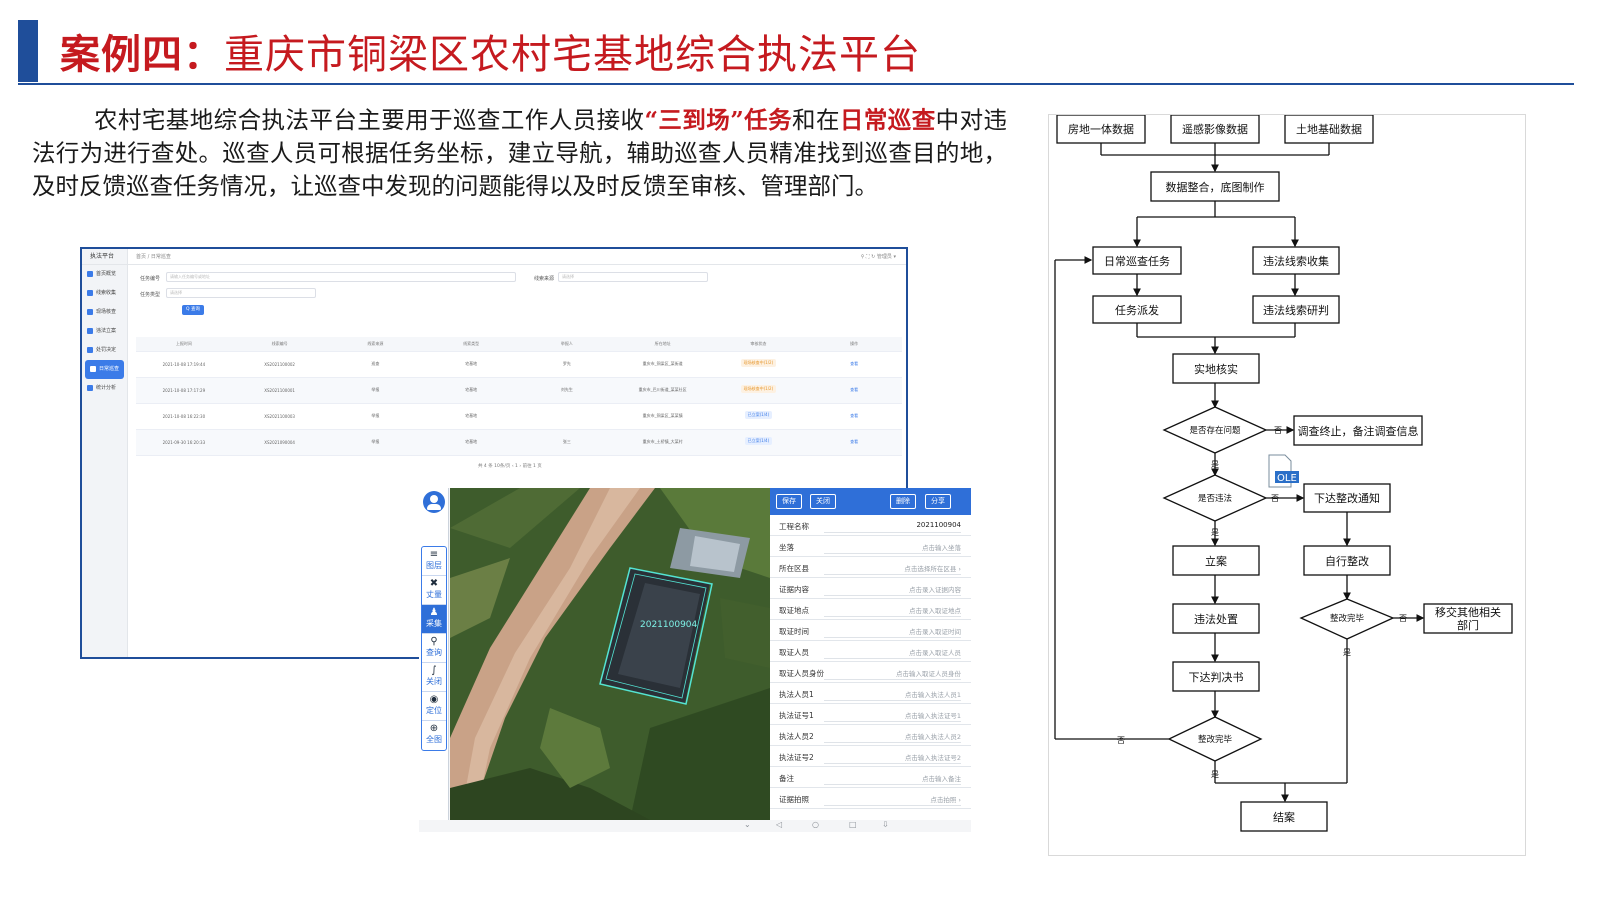 The width and height of the screenshot is (1600, 900). I want to click on web-topbar-icons: ⚲ ⛶ ↻ 管理员 ▾, so click(878, 257).